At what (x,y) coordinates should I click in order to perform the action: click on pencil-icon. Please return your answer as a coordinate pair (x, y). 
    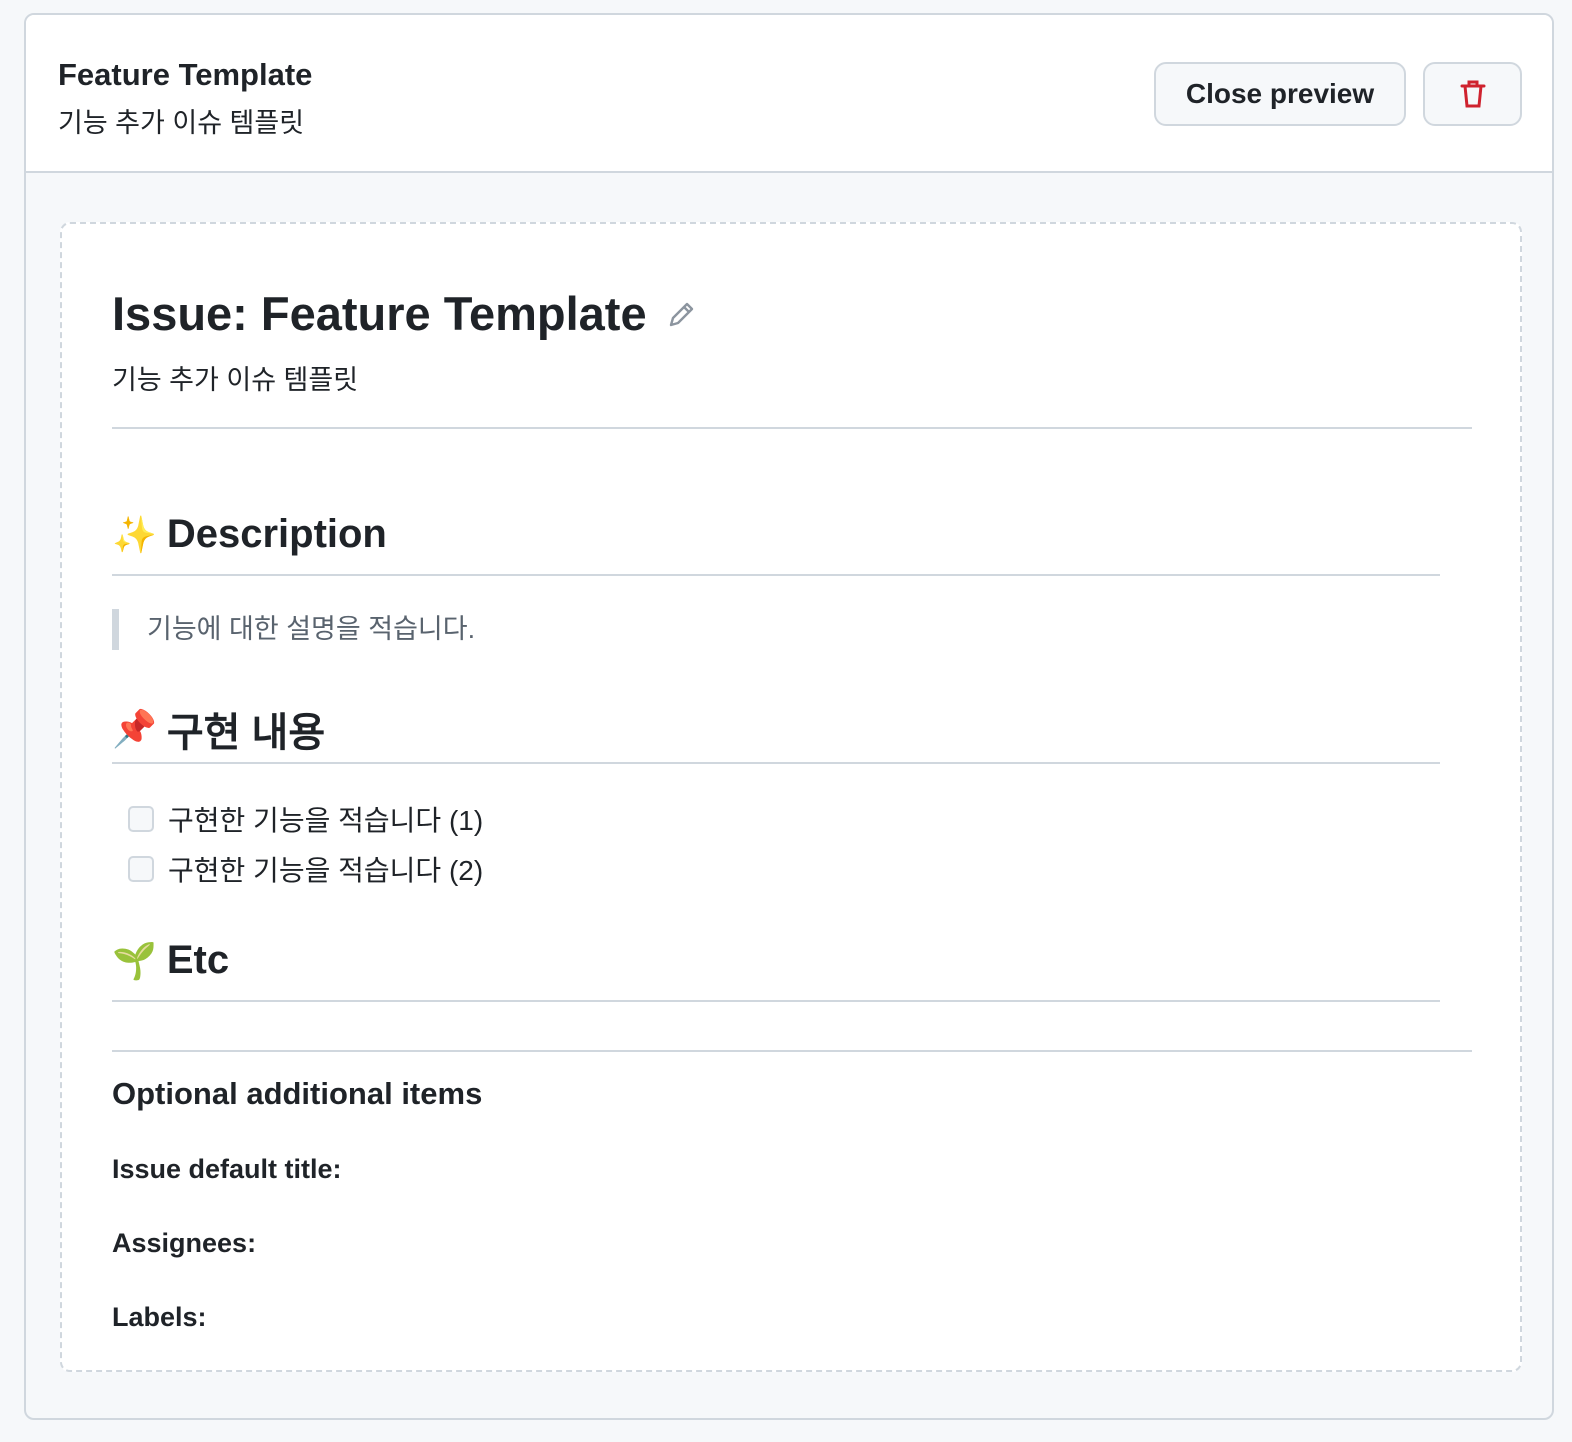
    Looking at the image, I should click on (682, 314).